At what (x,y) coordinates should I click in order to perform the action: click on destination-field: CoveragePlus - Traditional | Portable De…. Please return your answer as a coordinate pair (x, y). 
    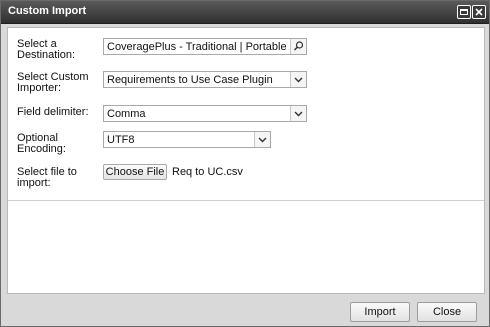
    Looking at the image, I should click on (205, 46).